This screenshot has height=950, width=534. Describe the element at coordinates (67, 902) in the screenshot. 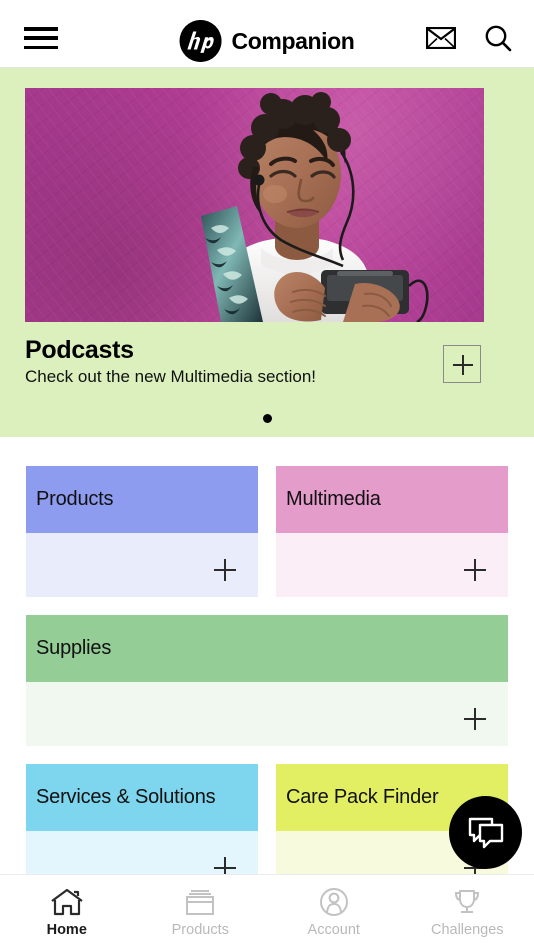

I see `home-icon` at that location.